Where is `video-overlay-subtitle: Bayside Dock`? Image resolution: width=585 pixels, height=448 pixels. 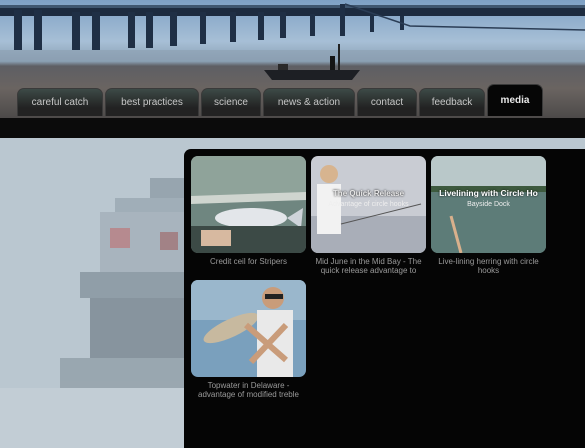 video-overlay-subtitle: Bayside Dock is located at coordinates (488, 204).